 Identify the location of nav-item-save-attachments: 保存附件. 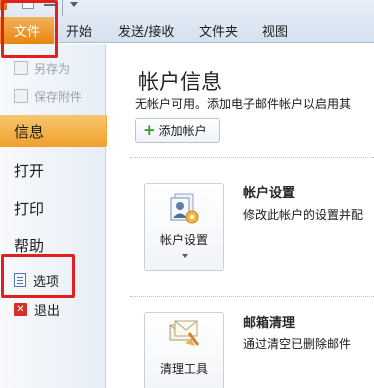
(48, 96).